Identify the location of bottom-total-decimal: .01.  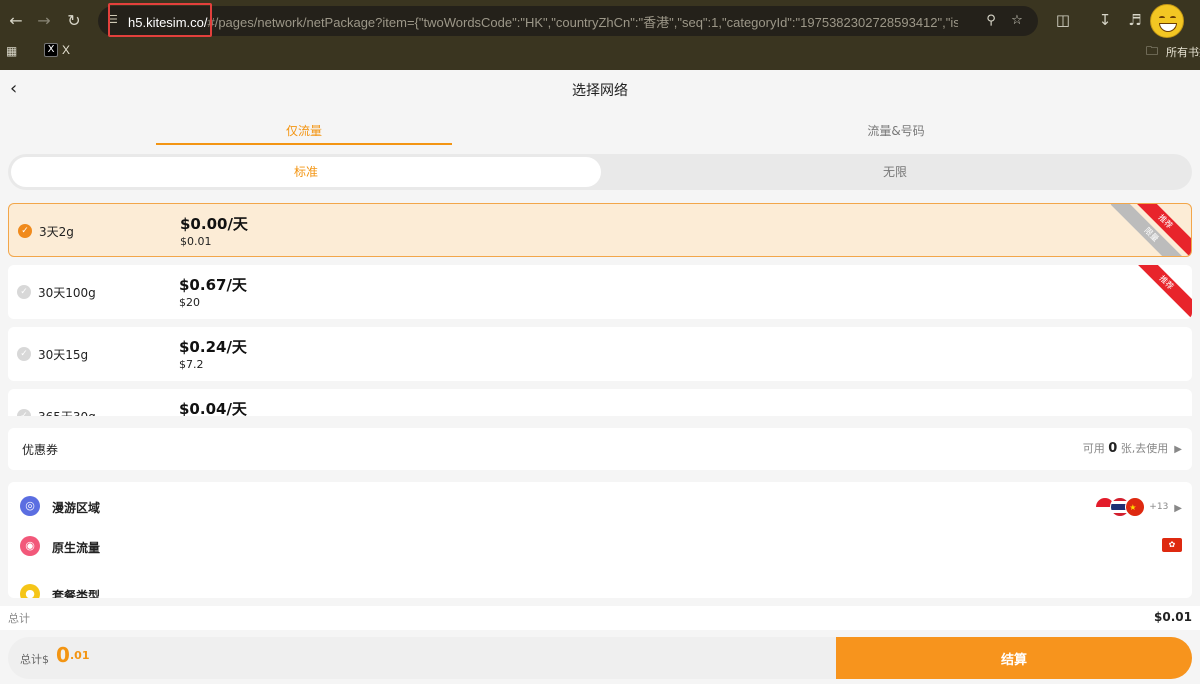
(80, 655).